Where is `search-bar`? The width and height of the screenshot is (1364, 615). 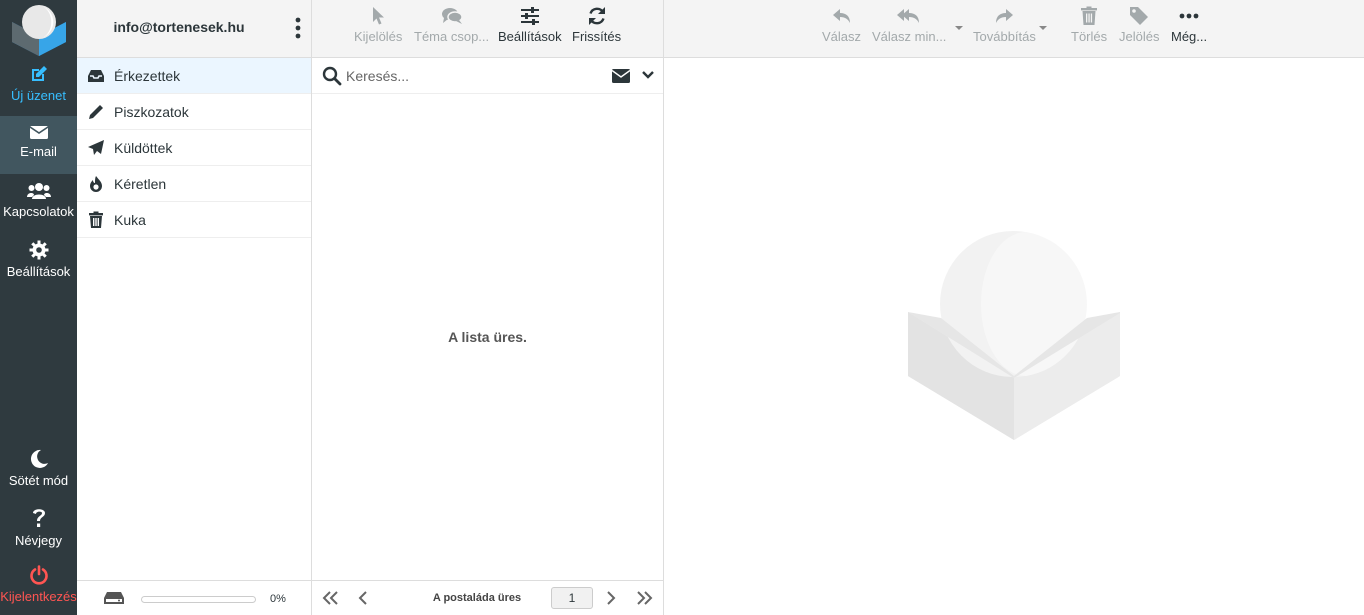 search-bar is located at coordinates (487, 76).